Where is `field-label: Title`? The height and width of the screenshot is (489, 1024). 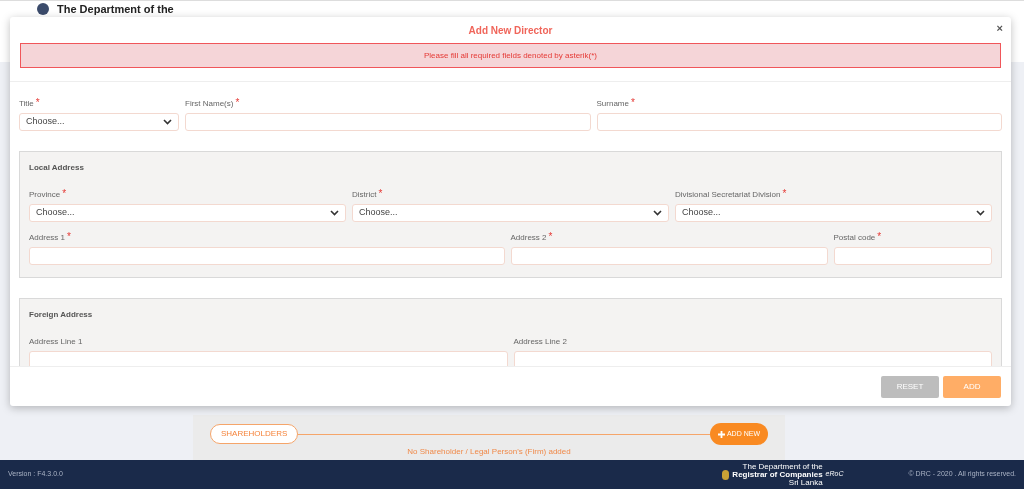
field-label: Title is located at coordinates (26, 104).